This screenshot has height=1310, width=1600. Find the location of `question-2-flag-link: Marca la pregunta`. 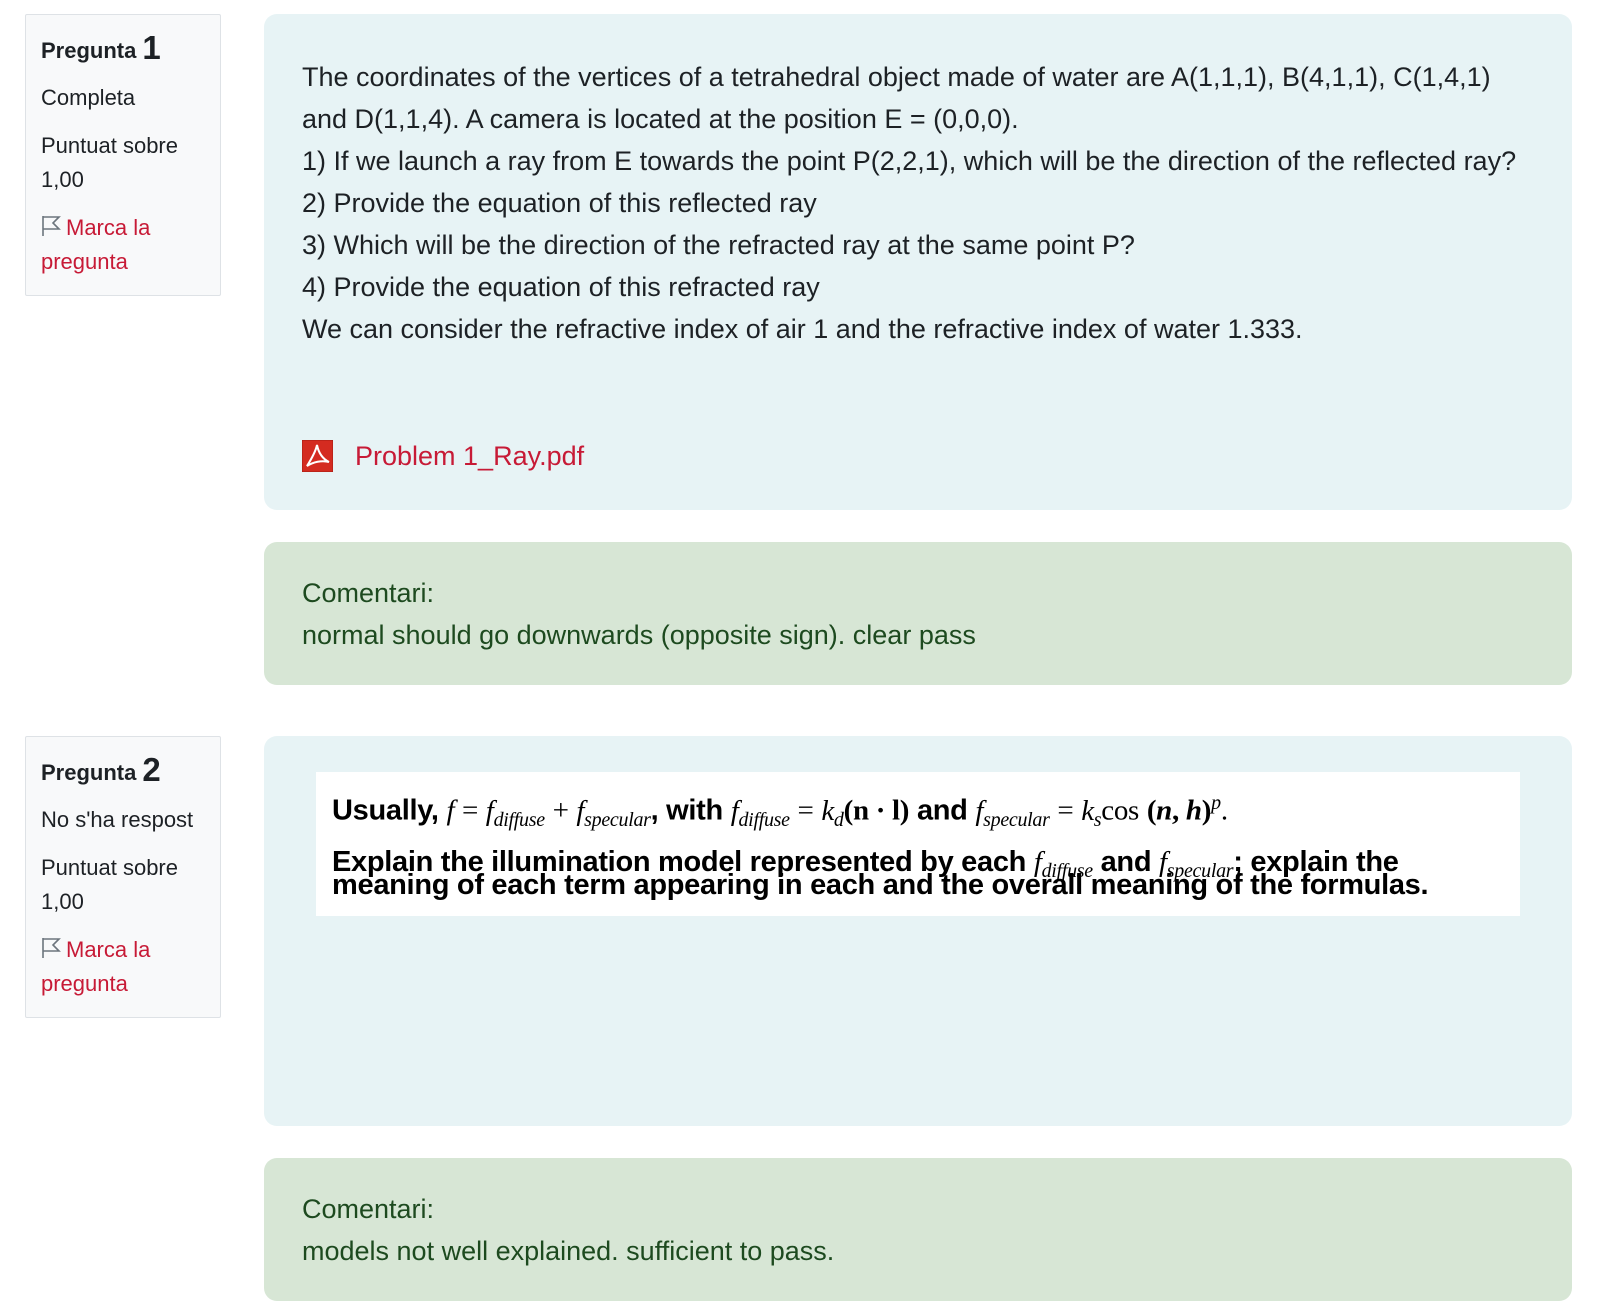

question-2-flag-link: Marca la pregunta is located at coordinates (123, 967).